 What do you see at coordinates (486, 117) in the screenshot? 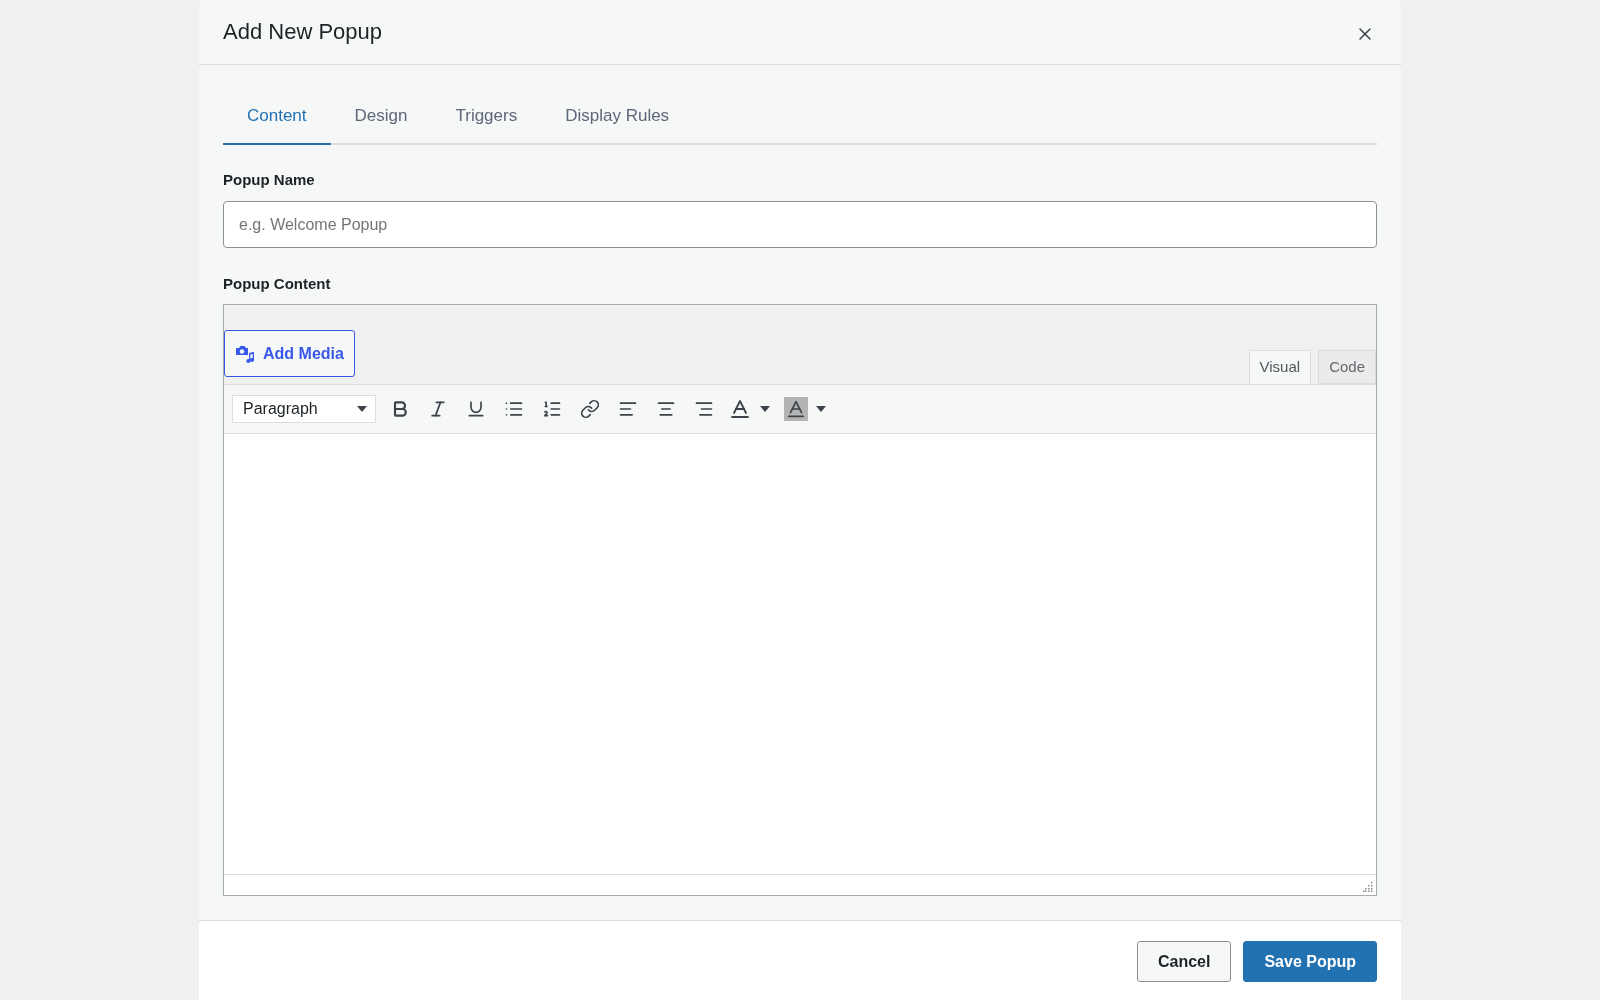
I see `tab: Triggers` at bounding box center [486, 117].